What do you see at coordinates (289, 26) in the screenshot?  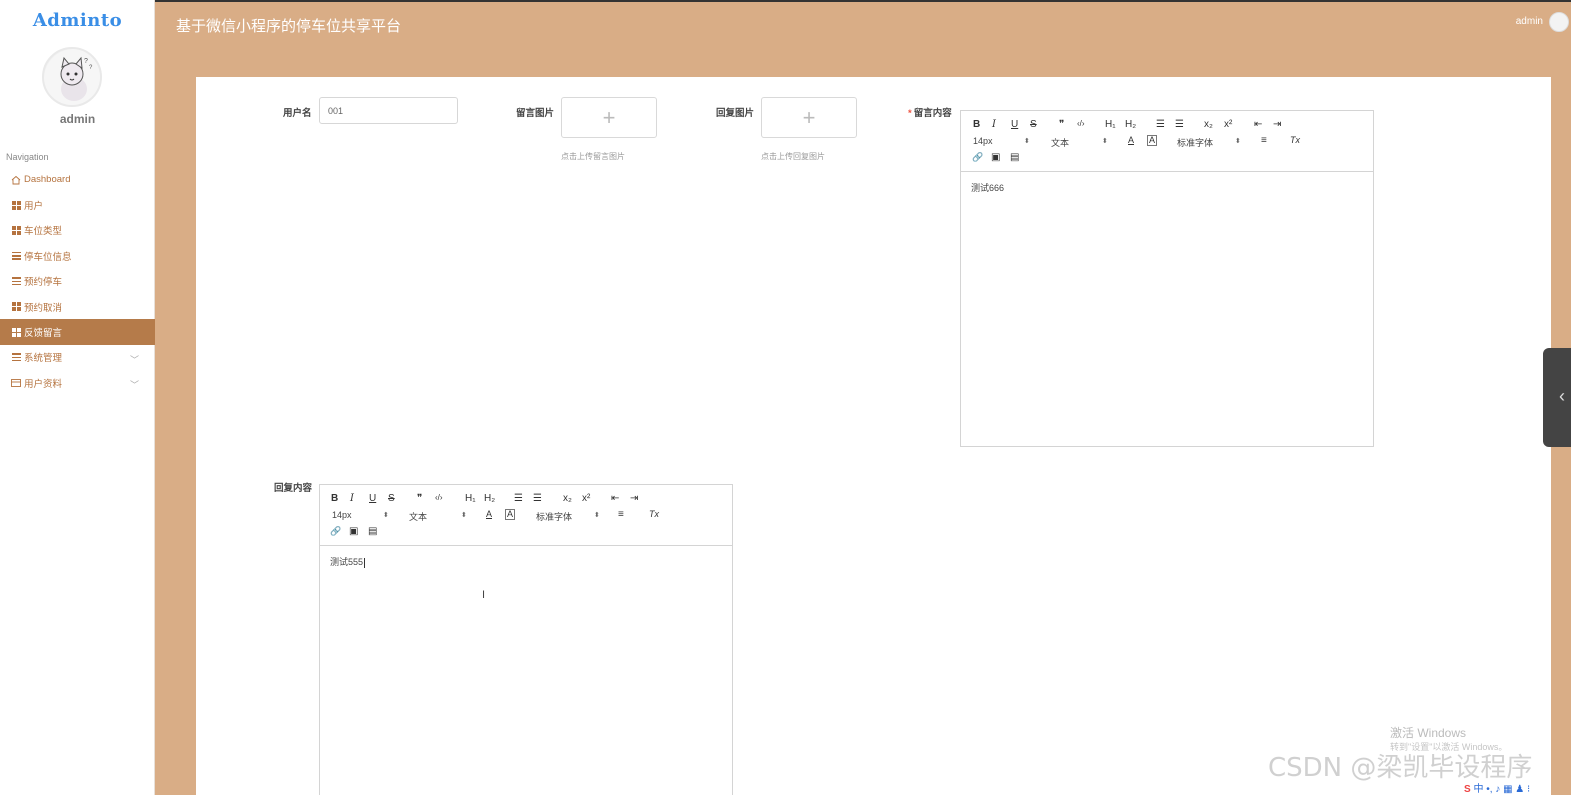 I see `page-title: 基于微信小程序的停车位共享平台` at bounding box center [289, 26].